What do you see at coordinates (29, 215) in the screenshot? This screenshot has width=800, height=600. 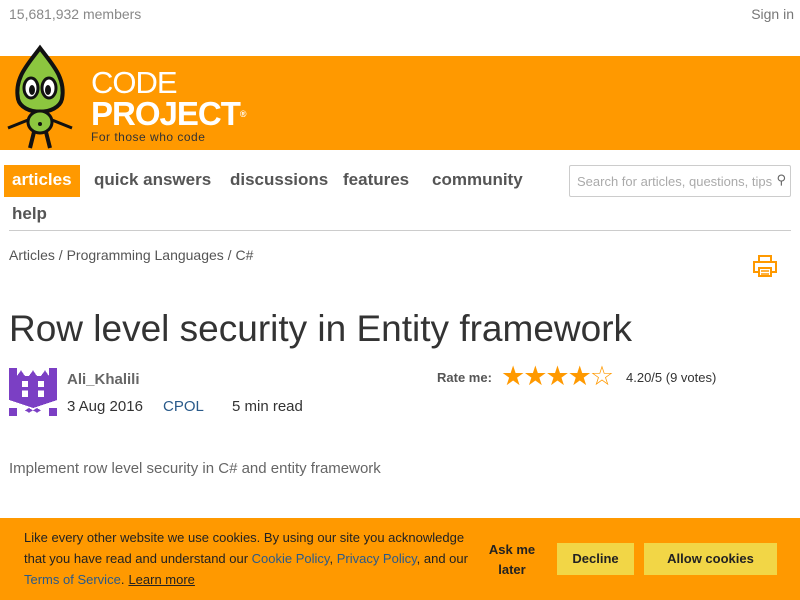 I see `nav-help: help` at bounding box center [29, 215].